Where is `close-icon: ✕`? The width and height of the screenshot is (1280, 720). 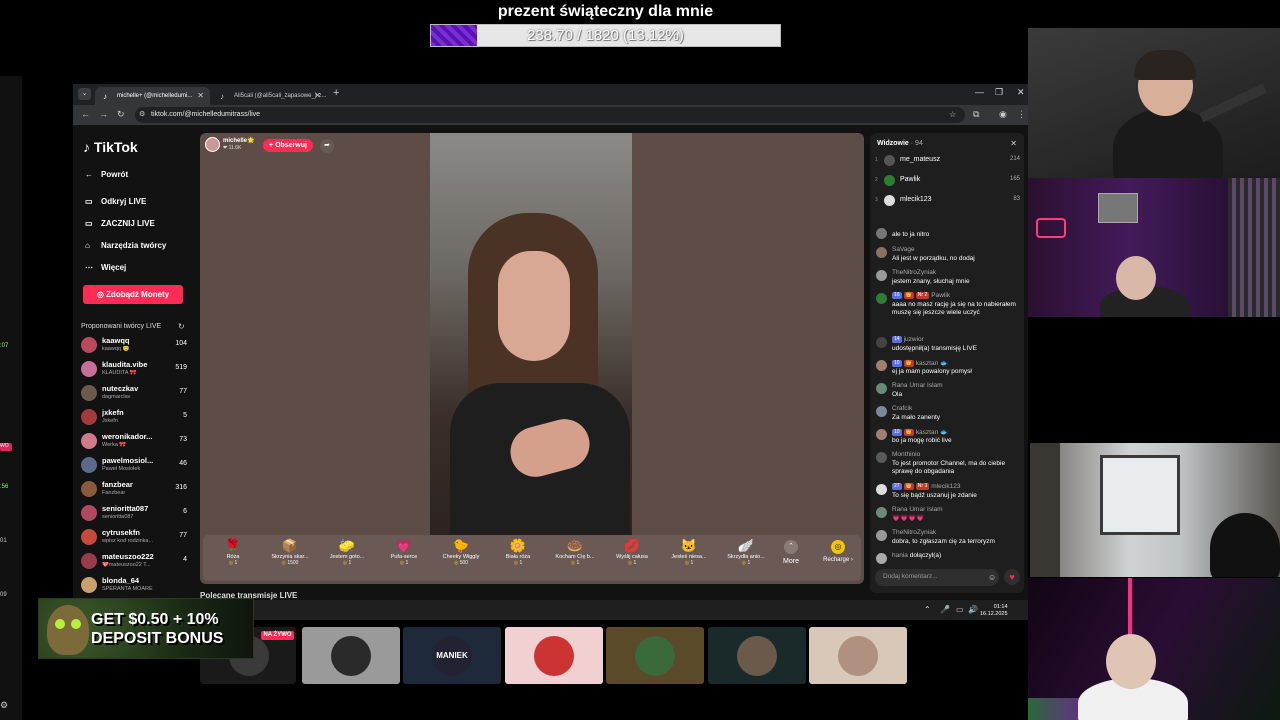 close-icon: ✕ is located at coordinates (1013, 143).